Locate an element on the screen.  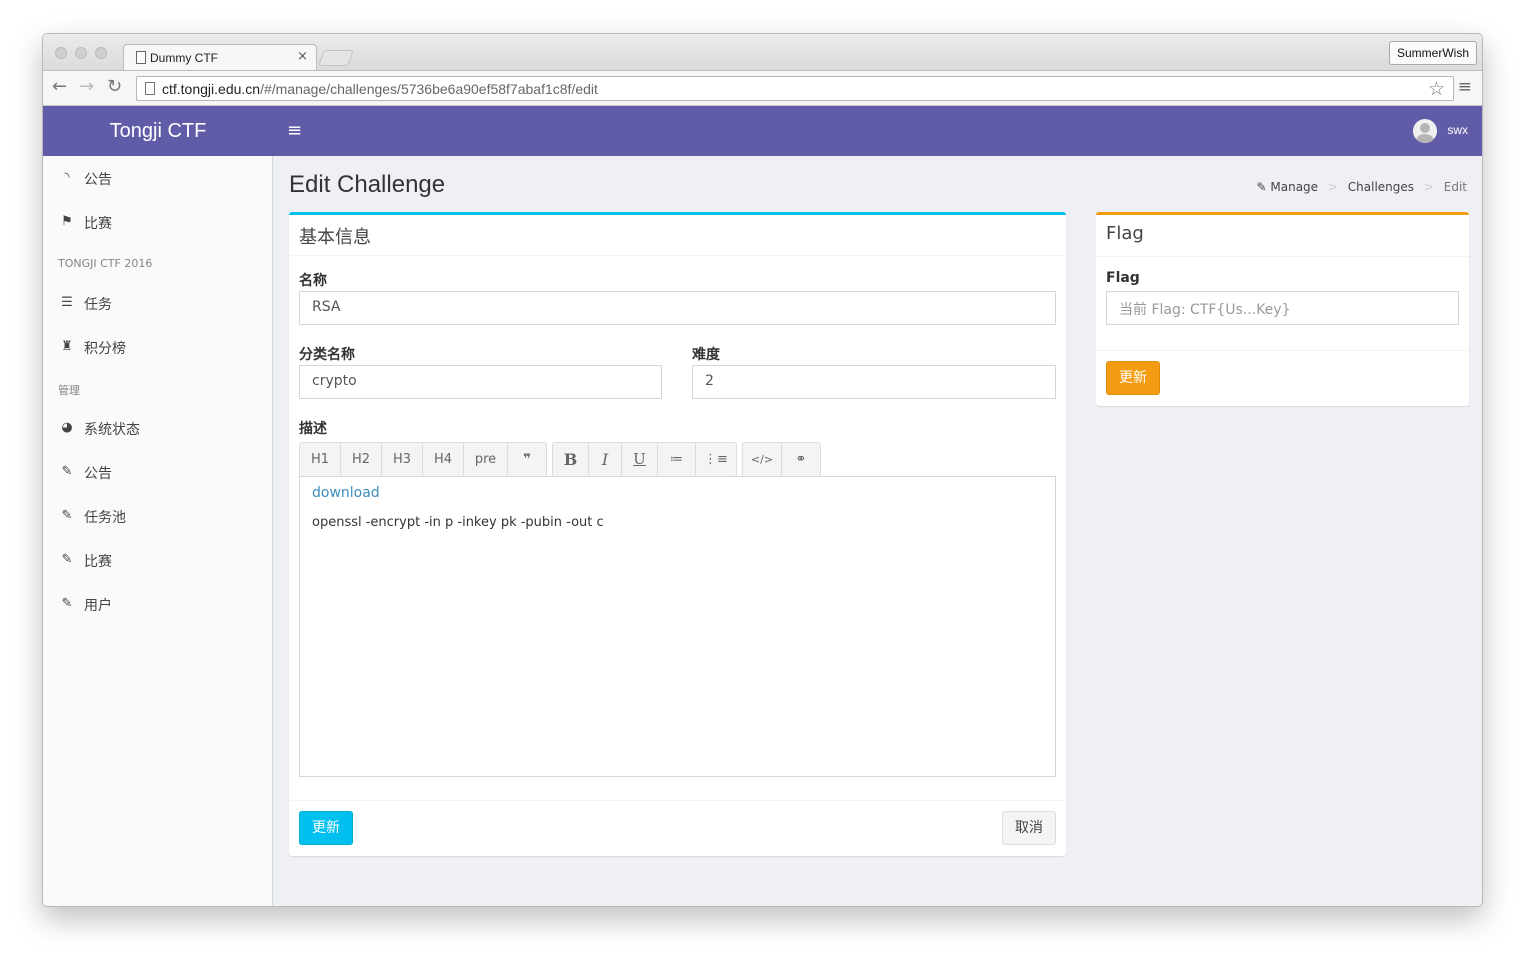
flag-box: Flag Flag 当前 Flag: CTF{Us...Key} 更新 is located at coordinates (1282, 309).